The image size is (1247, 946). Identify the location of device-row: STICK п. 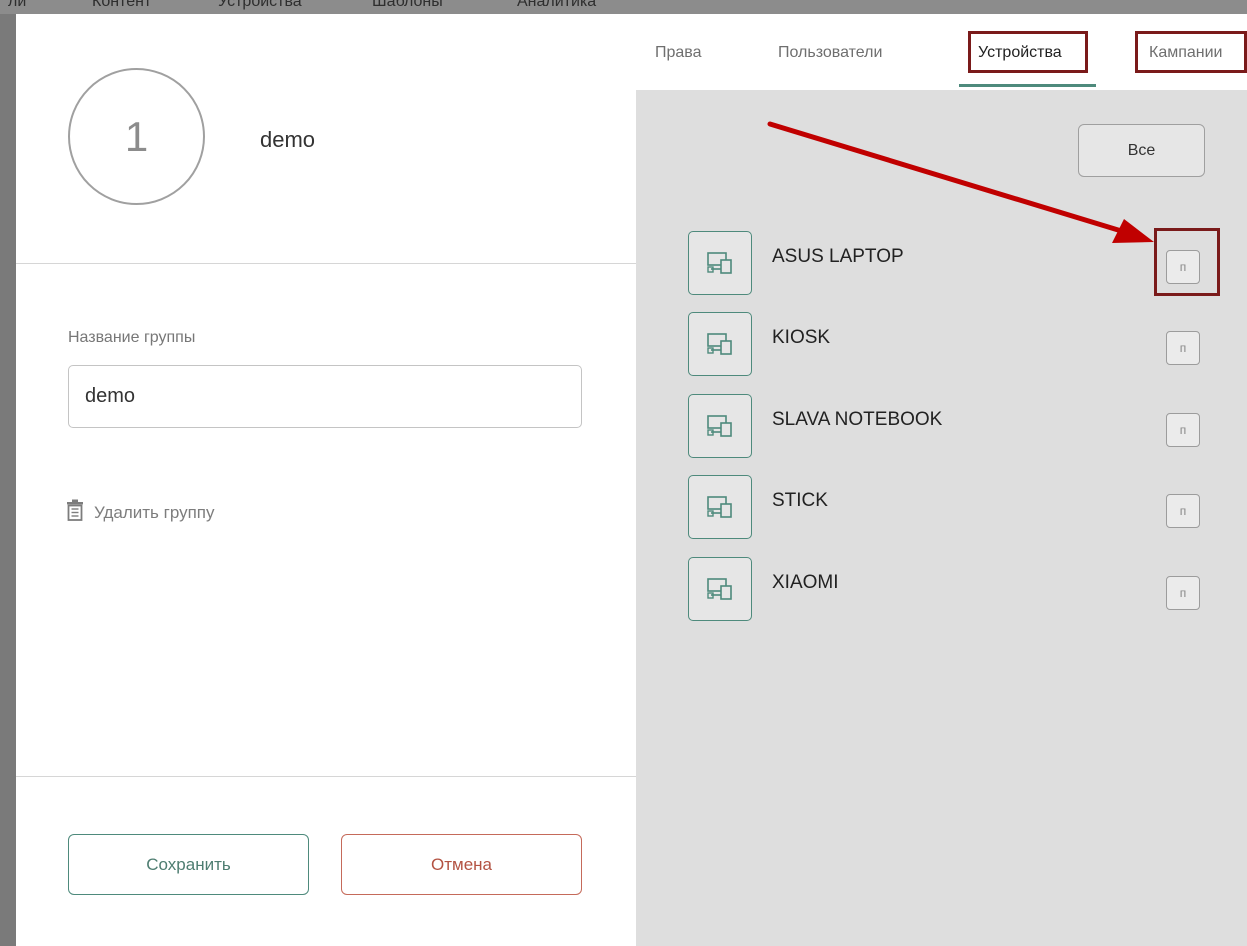
(958, 508).